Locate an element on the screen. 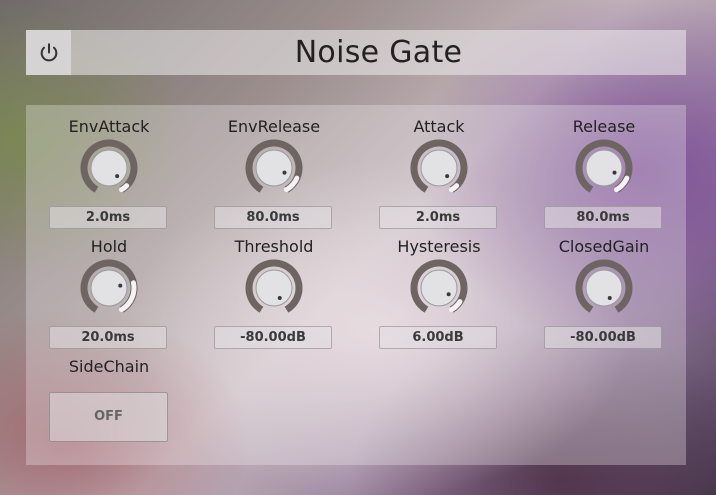 Image resolution: width=716 pixels, height=495 pixels. knob-value-arc is located at coordinates (454, 188).